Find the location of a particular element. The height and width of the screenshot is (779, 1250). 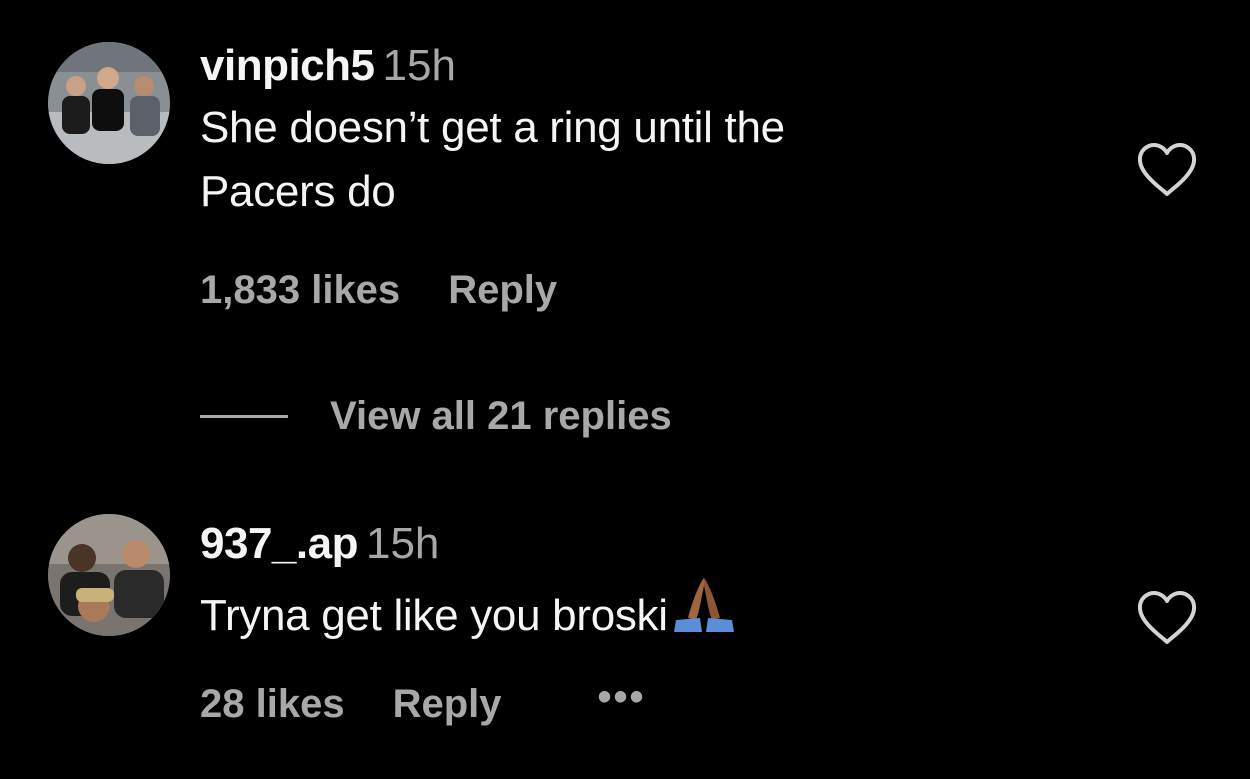

comment-header: 937_.ap 15h is located at coordinates (630, 544).